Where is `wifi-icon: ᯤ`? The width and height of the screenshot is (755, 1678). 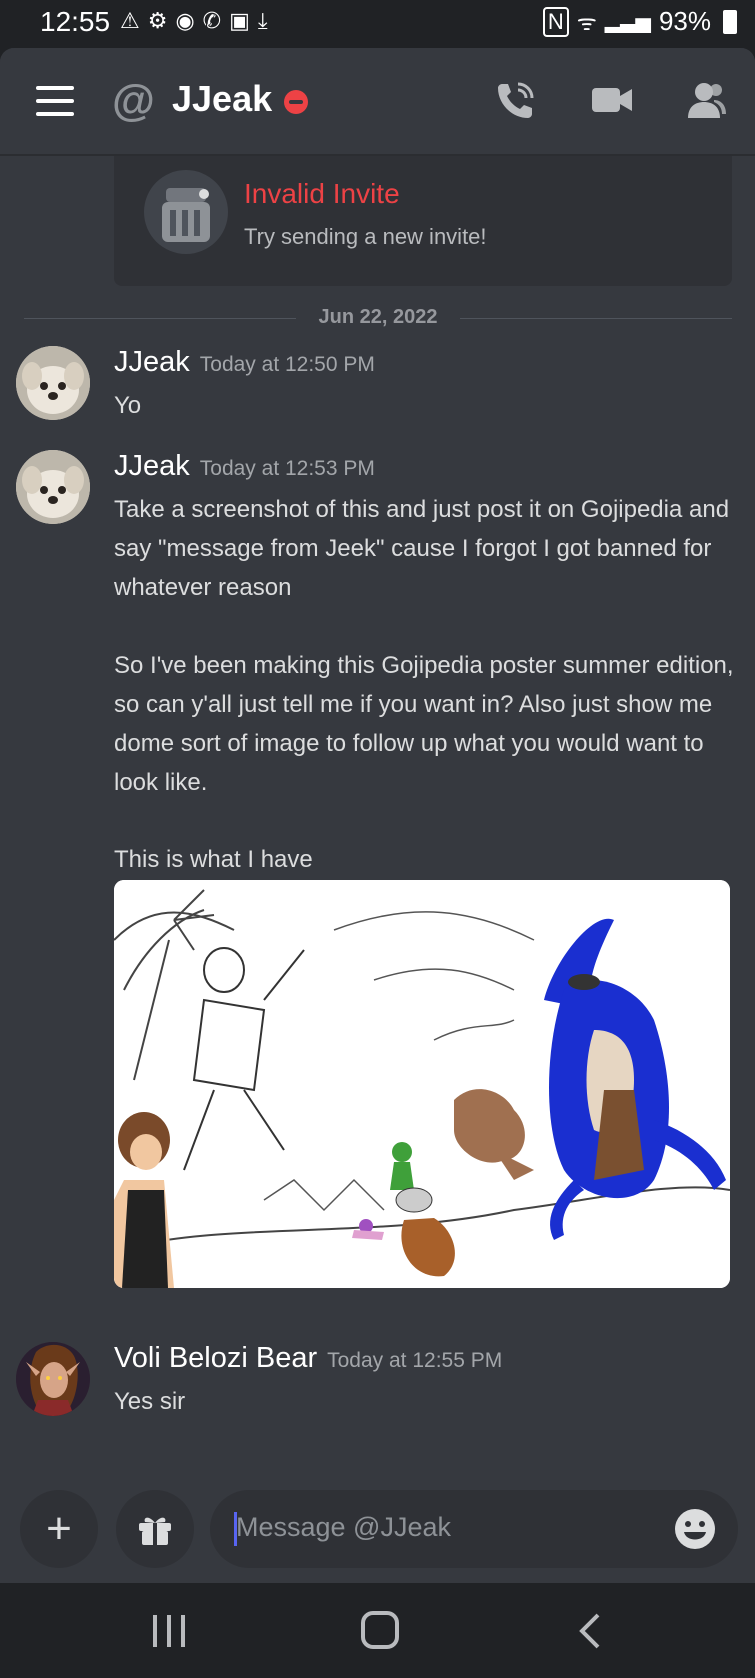
wifi-icon: ᯤ is located at coordinates (586, 22).